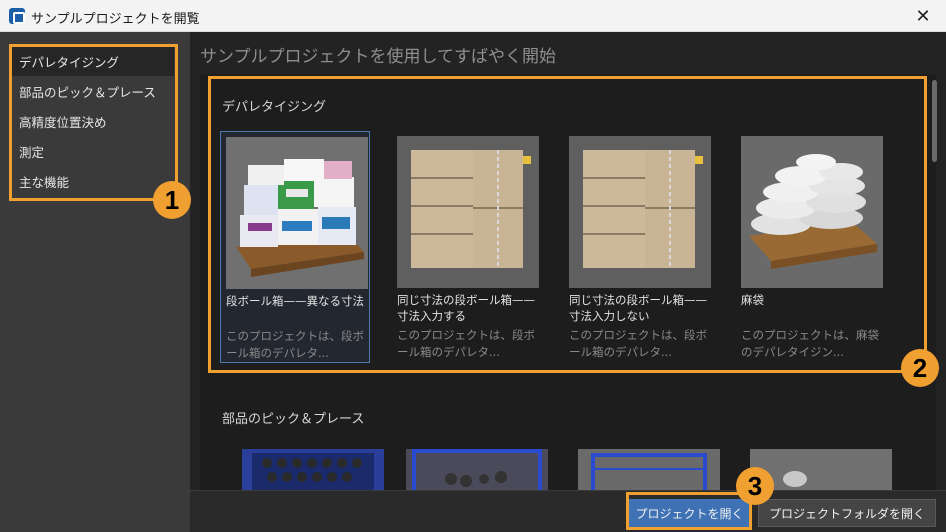 The width and height of the screenshot is (946, 532). I want to click on page-title: サンプルプロジェクトを使用してすばやく開始, so click(378, 57).